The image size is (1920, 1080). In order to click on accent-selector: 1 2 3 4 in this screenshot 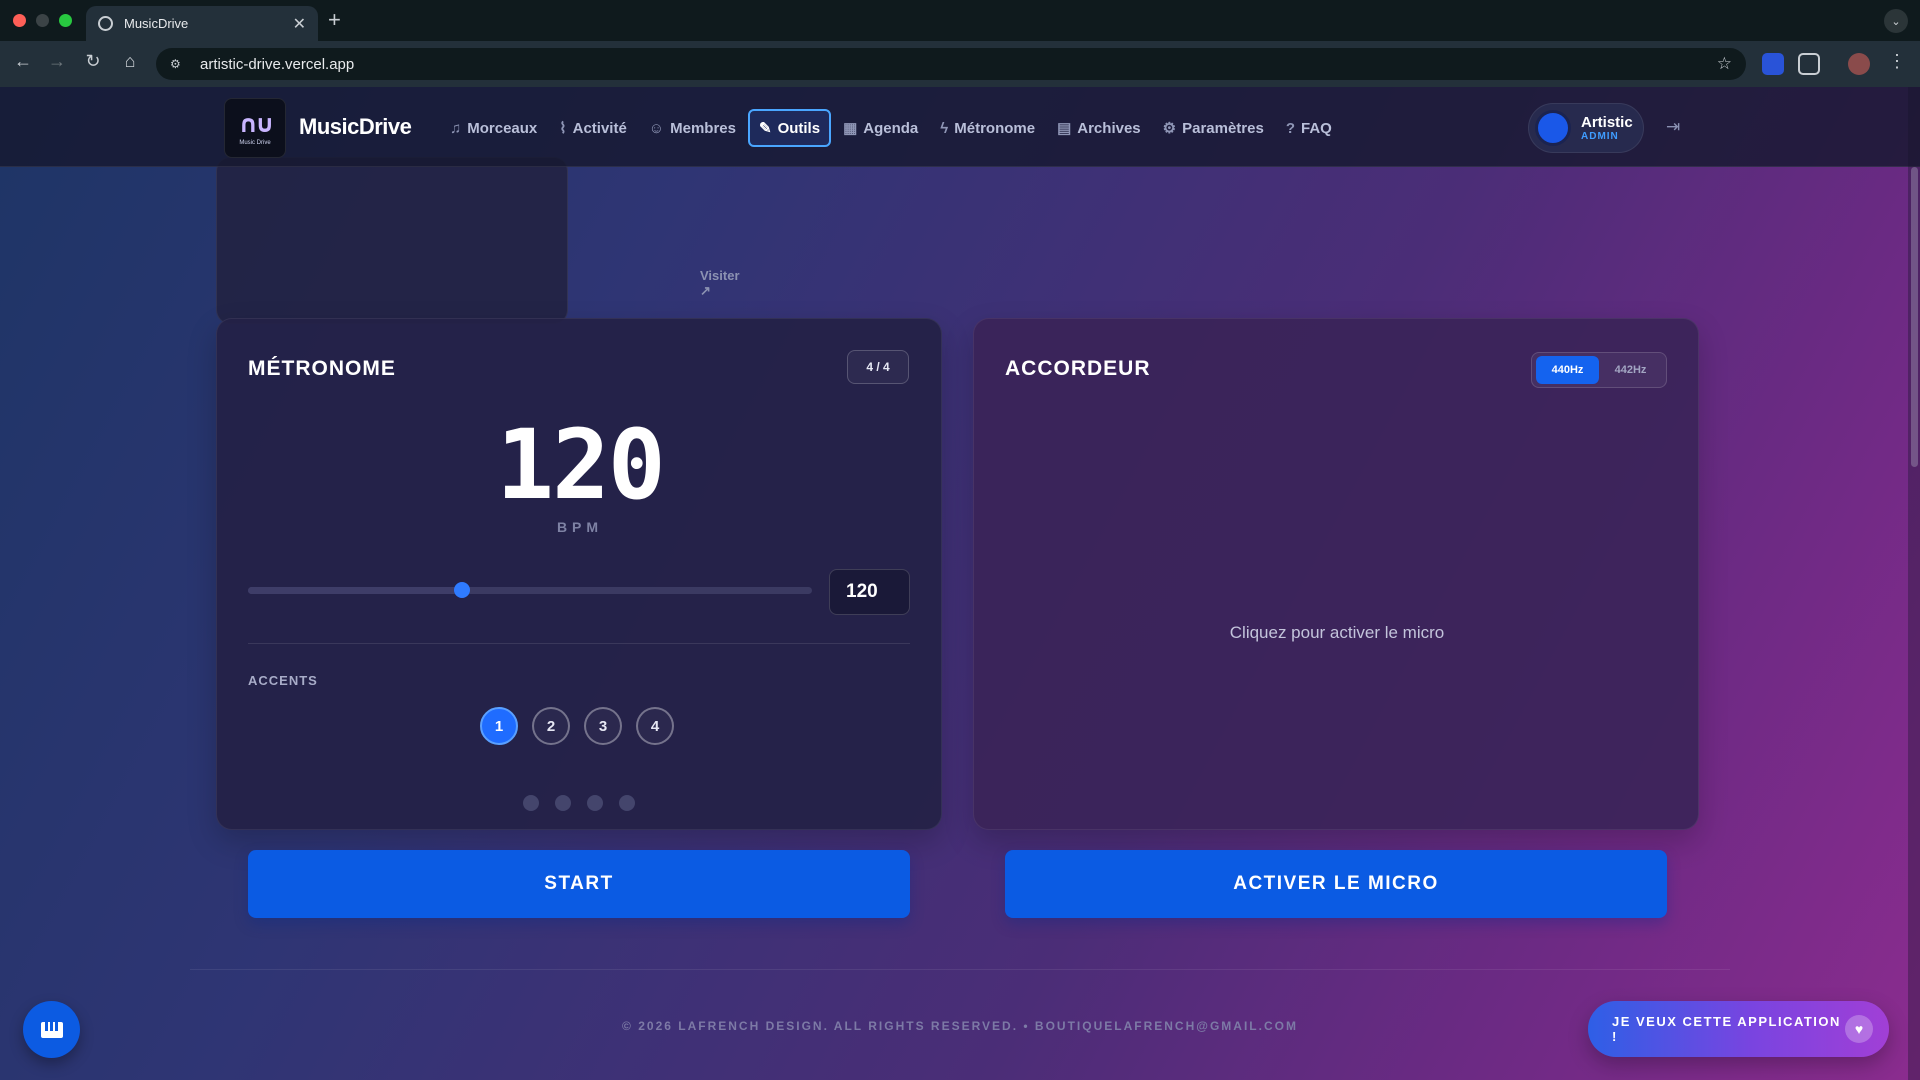, I will do `click(584, 726)`.